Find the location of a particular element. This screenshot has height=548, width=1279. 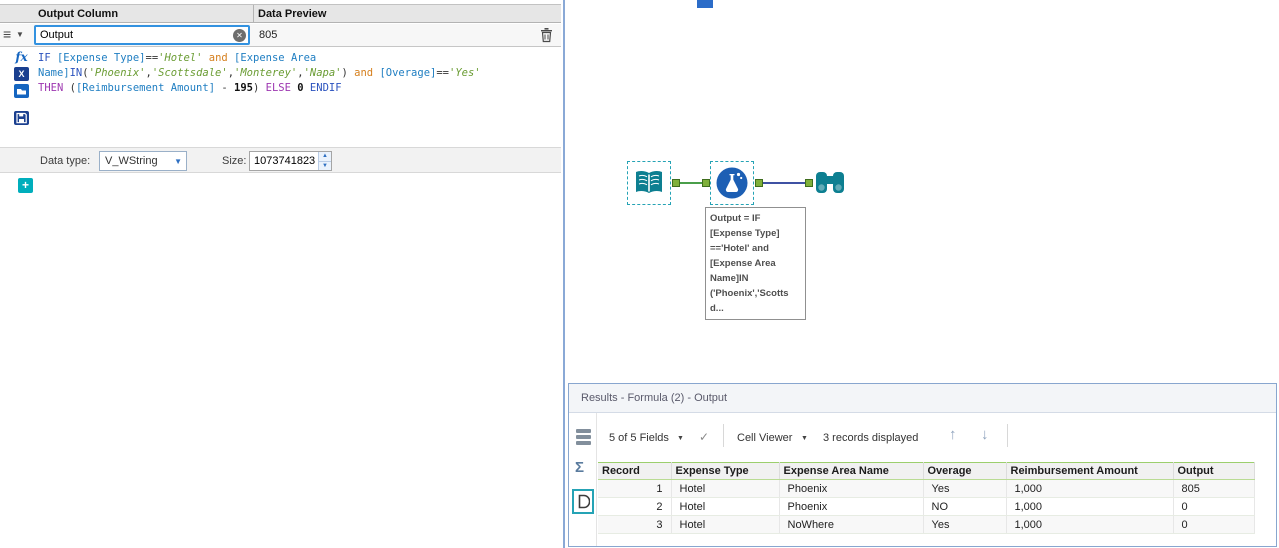

code-token: 'Hotel' is located at coordinates (180, 58).